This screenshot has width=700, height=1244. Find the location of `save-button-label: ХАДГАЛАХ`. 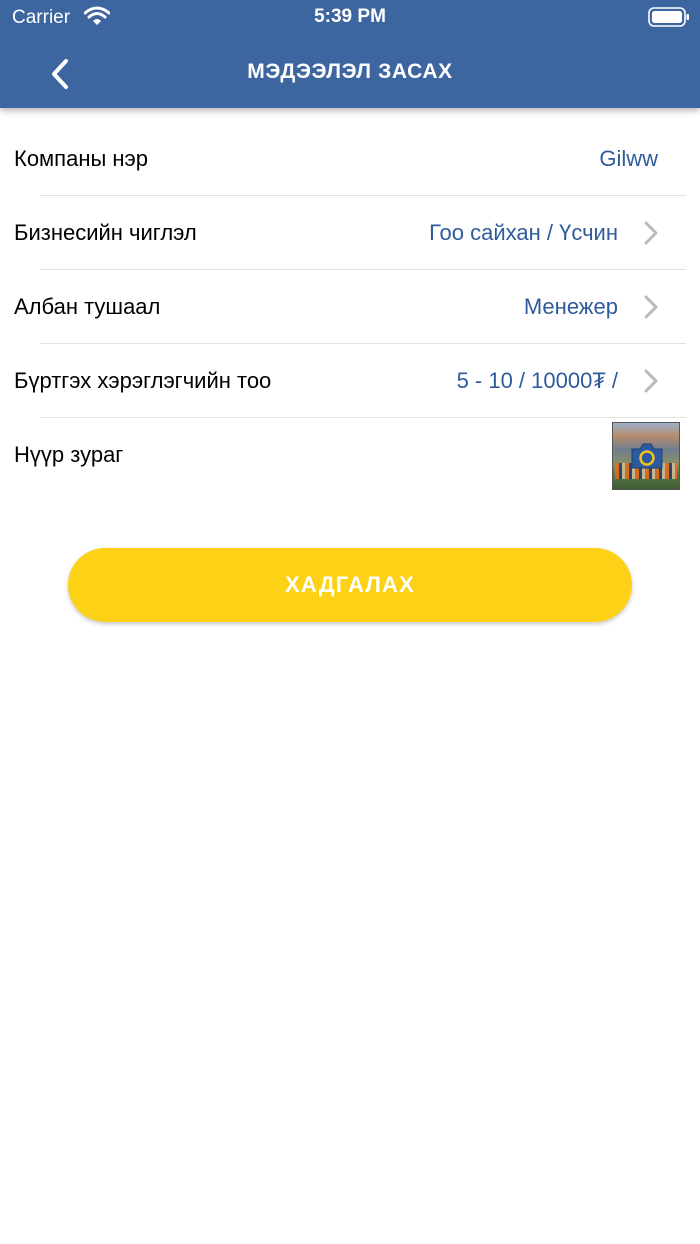

save-button-label: ХАДГАЛАХ is located at coordinates (350, 584).